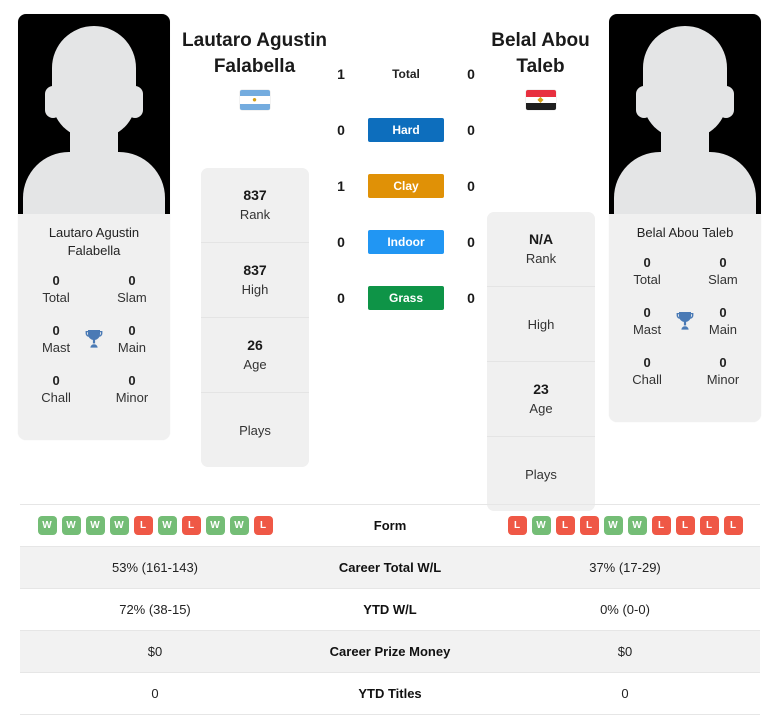 Image resolution: width=779 pixels, height=719 pixels. Describe the element at coordinates (56, 339) in the screenshot. I see `titles-mast-left: 0 Mast` at that location.